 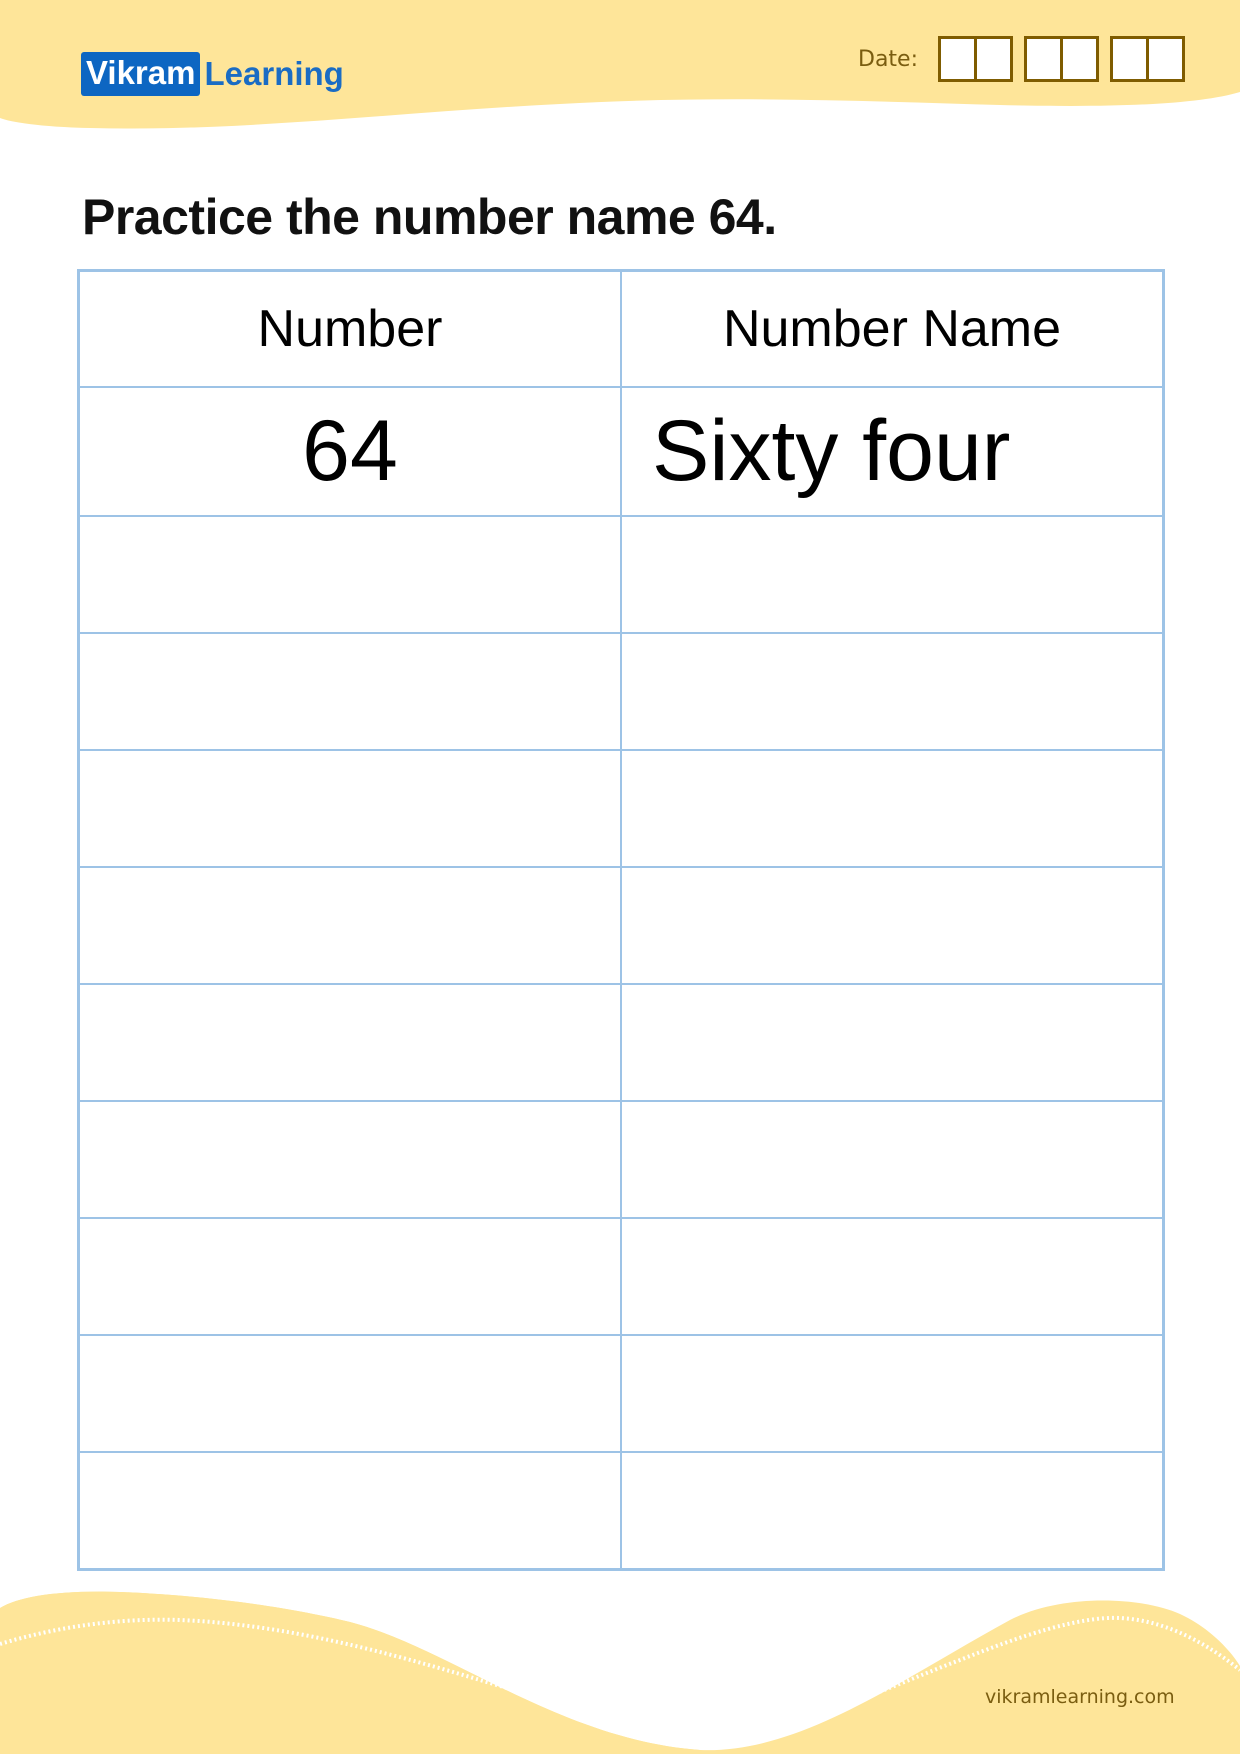 I want to click on header-number-name: Number Name, so click(x=892, y=328).